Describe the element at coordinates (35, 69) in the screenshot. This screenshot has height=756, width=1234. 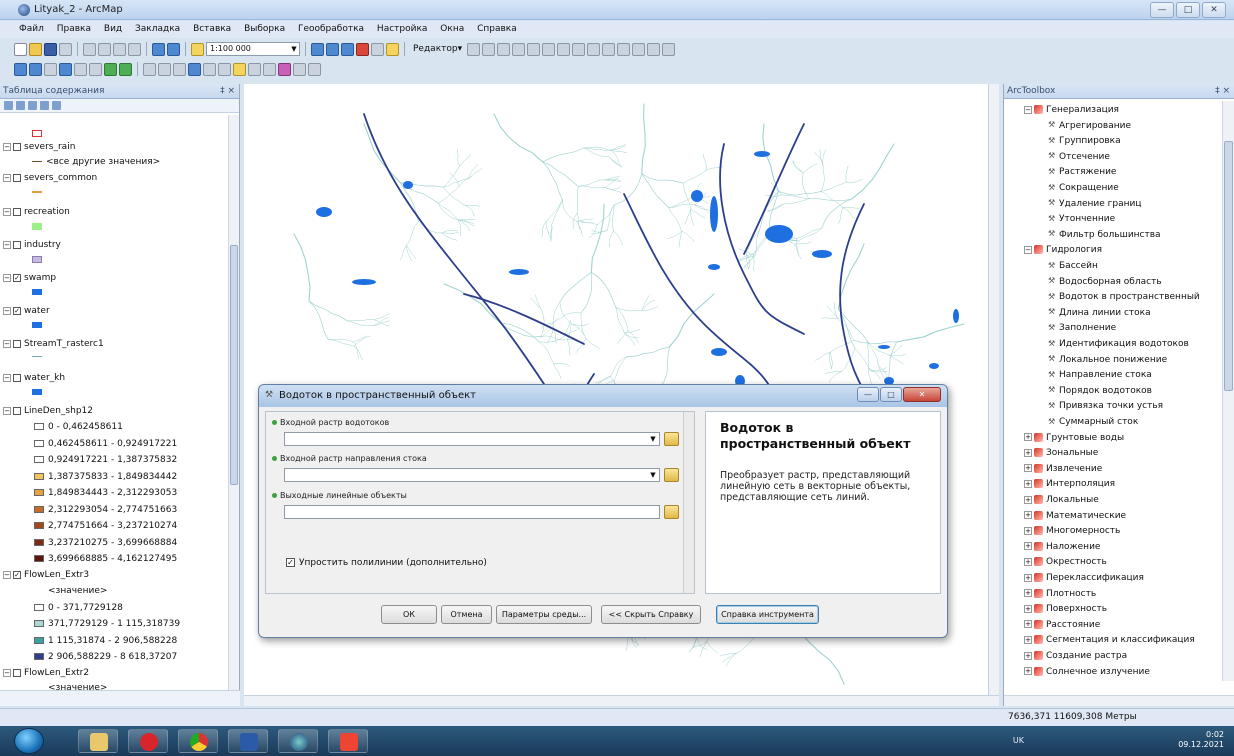
I see `zoom-out-icon` at that location.